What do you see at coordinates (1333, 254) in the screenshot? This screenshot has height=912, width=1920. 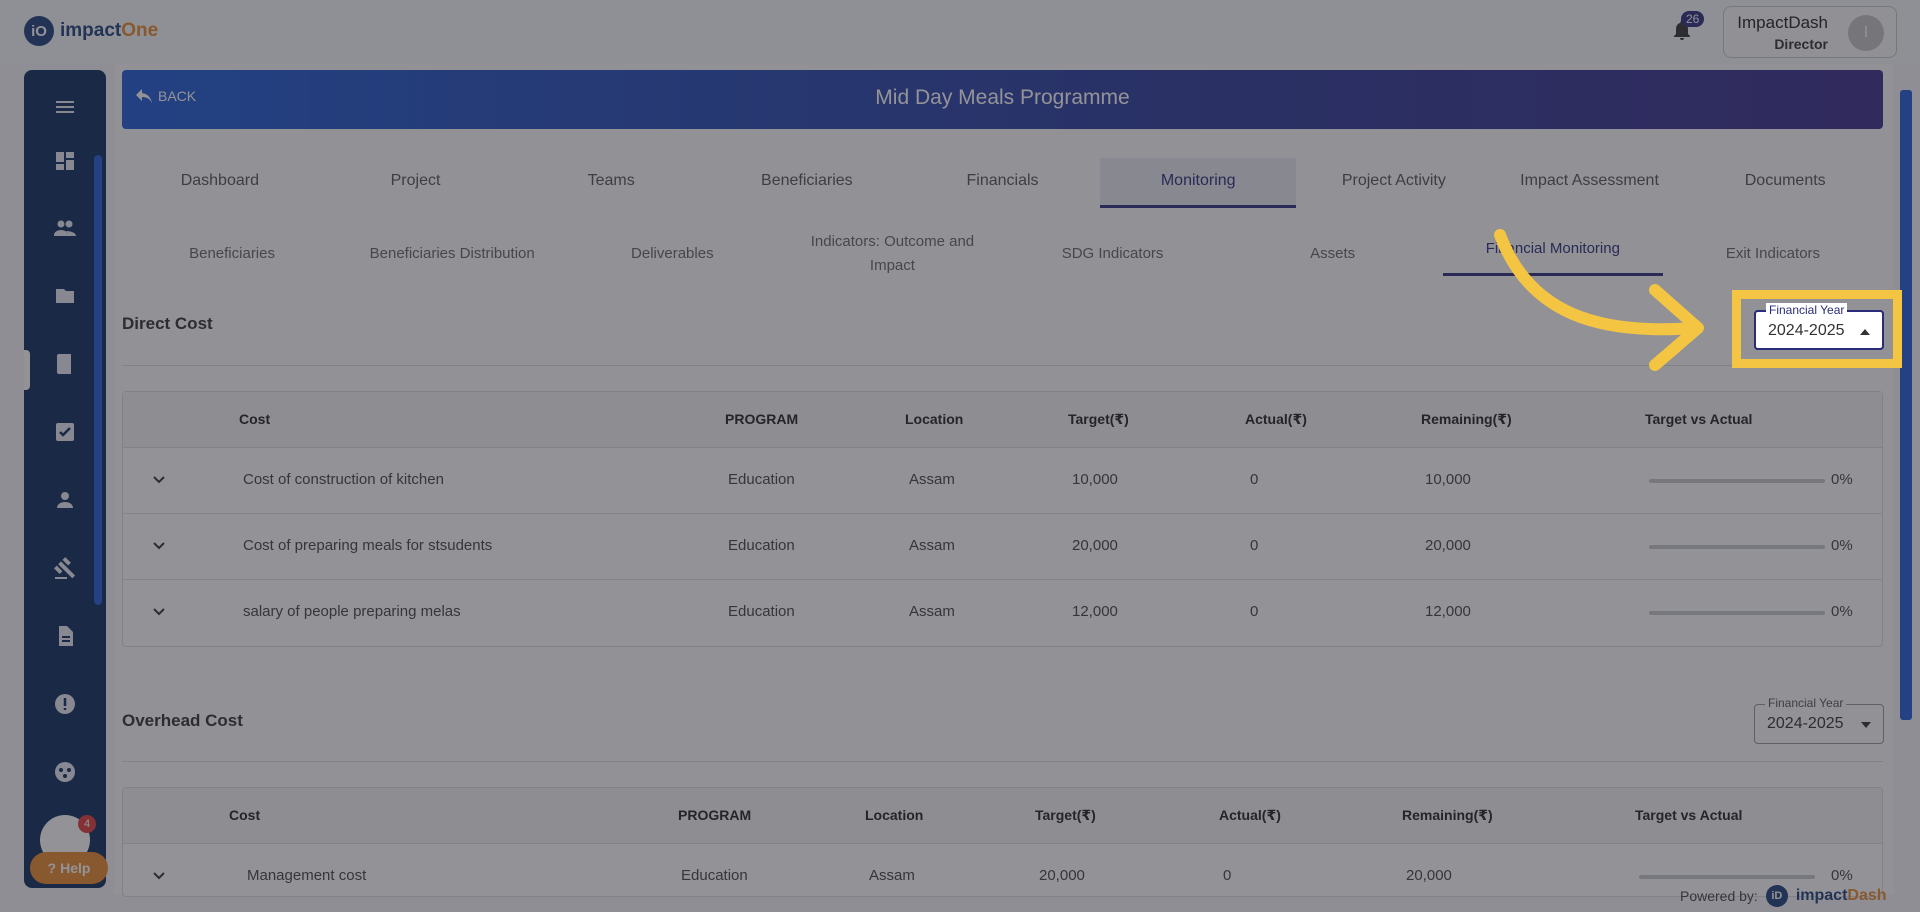 I see `subtab-assets: Assets` at bounding box center [1333, 254].